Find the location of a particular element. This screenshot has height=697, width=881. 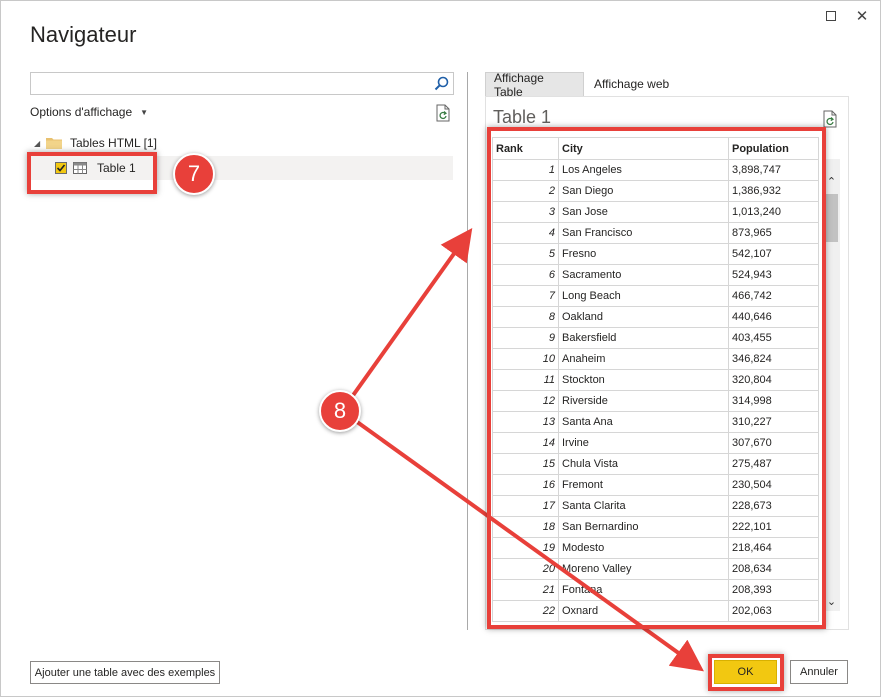

cell-population: 3,898,747 is located at coordinates (773, 170).